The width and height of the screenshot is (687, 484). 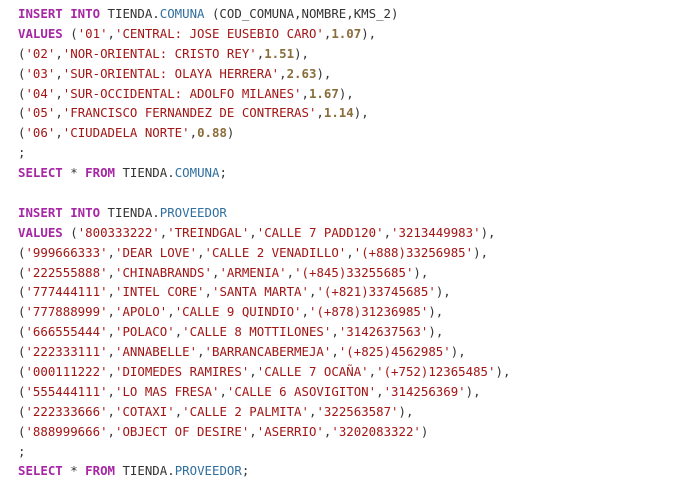 What do you see at coordinates (394, 352) in the screenshot?
I see `sql-string-literal: '(+825)4562985'` at bounding box center [394, 352].